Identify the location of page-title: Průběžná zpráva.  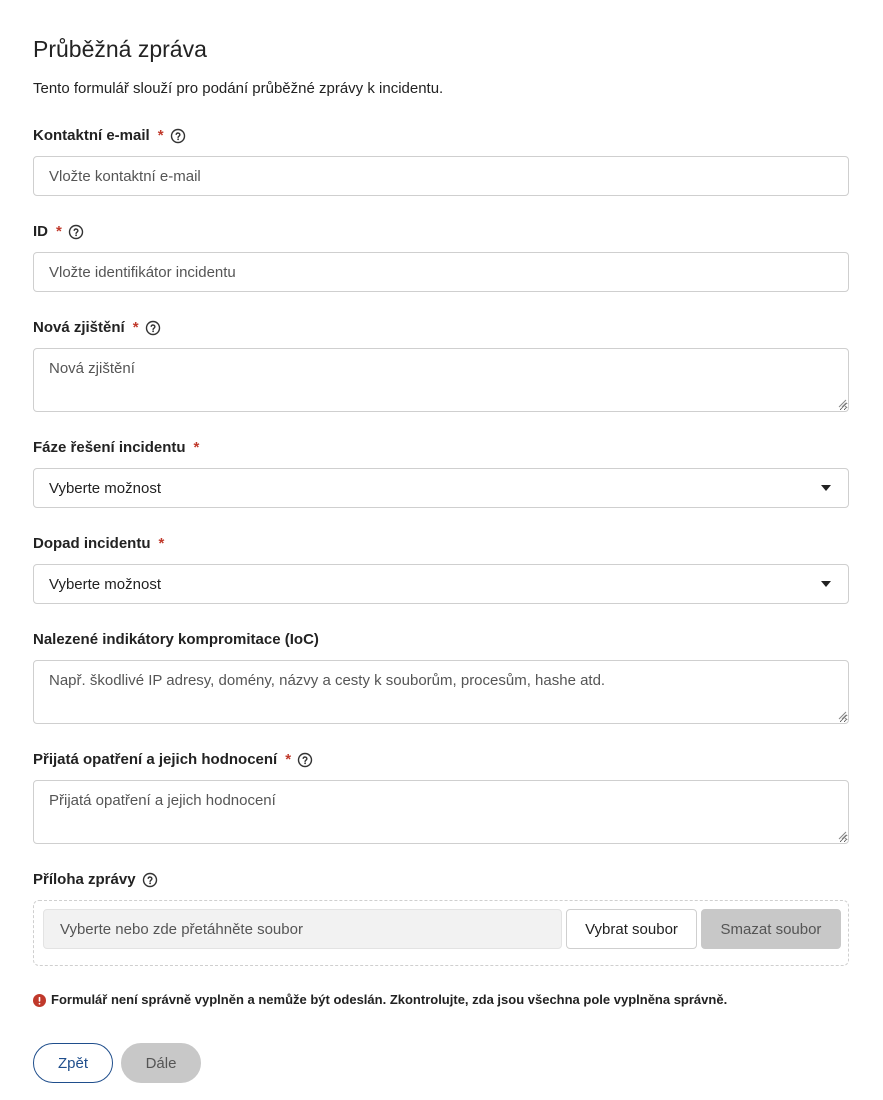
(120, 49).